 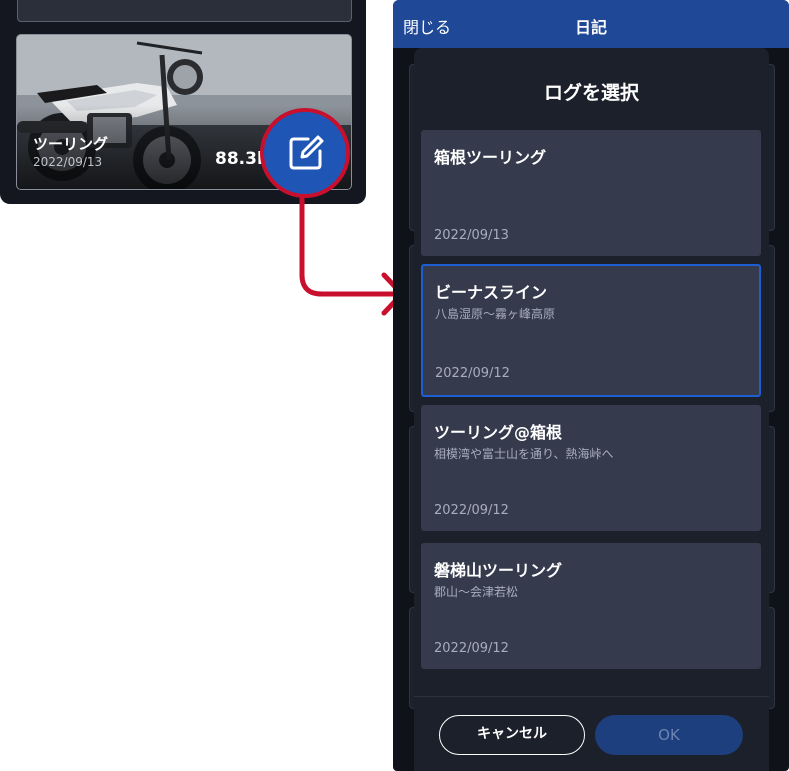 What do you see at coordinates (476, 592) in the screenshot?
I see `log-item-subtitle: 郡山〜会津若松` at bounding box center [476, 592].